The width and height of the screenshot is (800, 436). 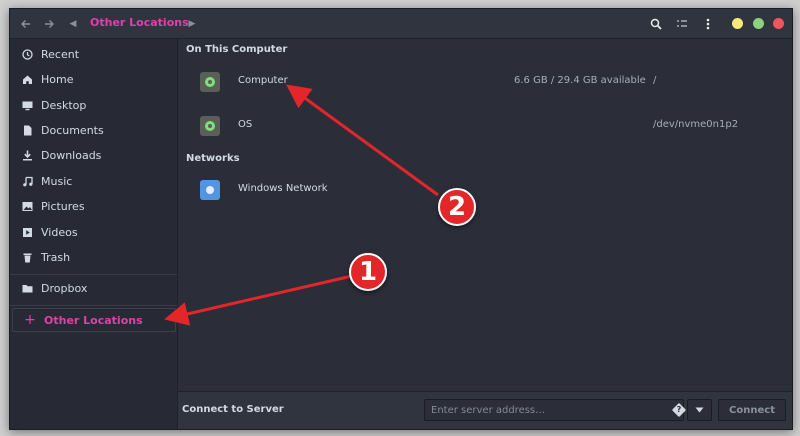 I want to click on path-bar-location: Other Locations, so click(x=139, y=22).